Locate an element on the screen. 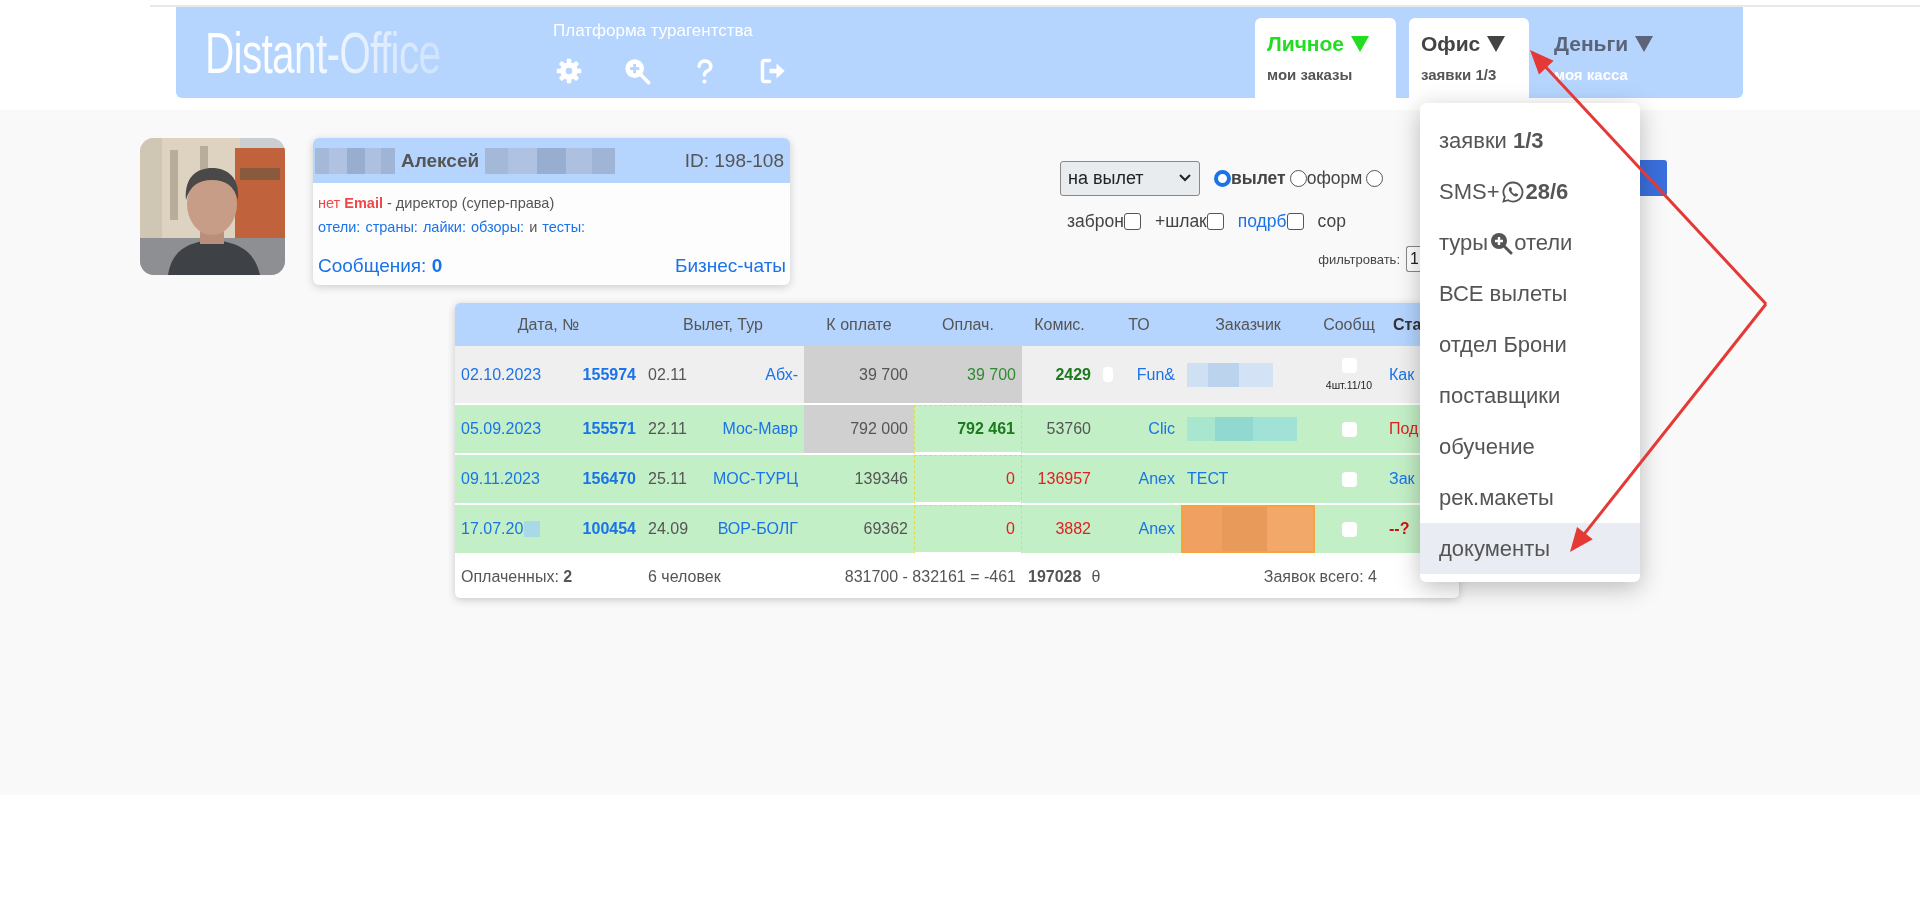 This screenshot has width=1920, height=912. filter-checkbox: подрб is located at coordinates (1270, 221).